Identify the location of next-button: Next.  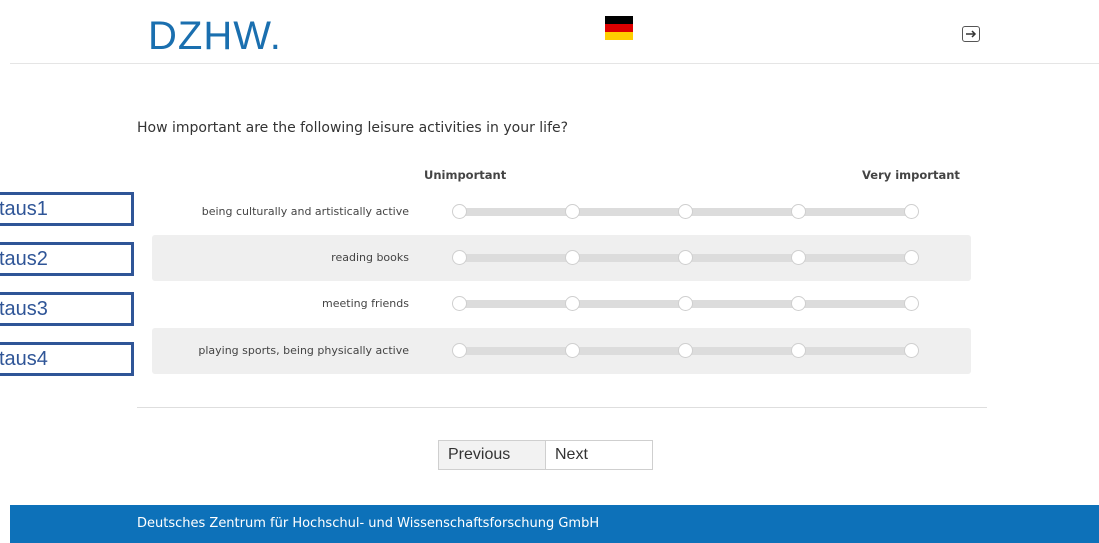
(599, 455).